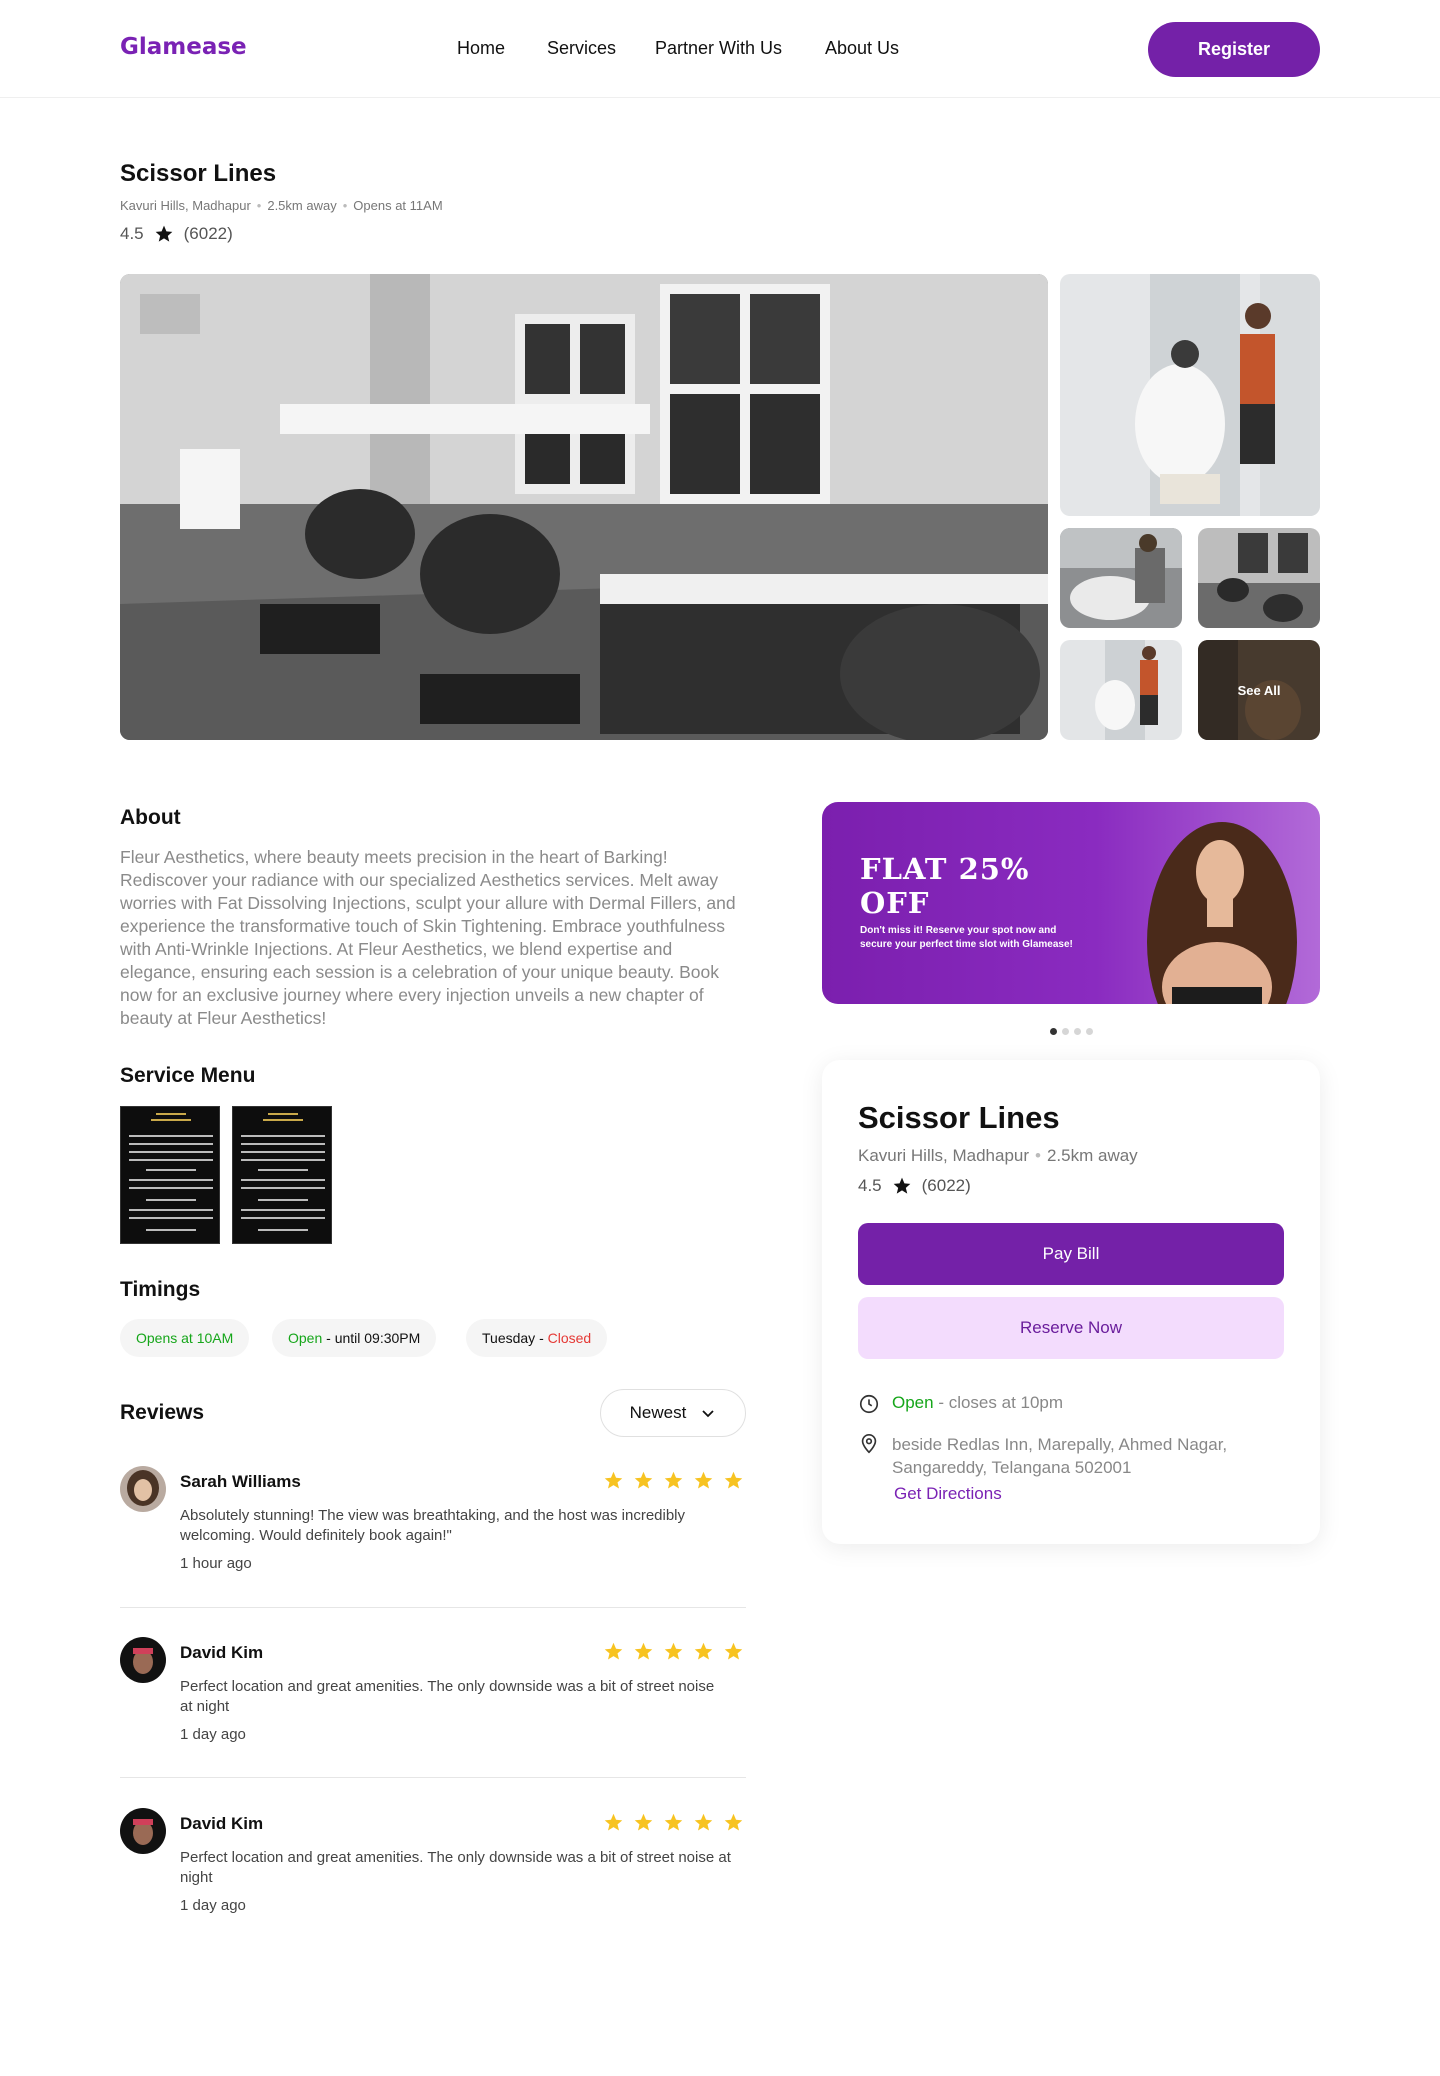 The image size is (1440, 2076). What do you see at coordinates (895, 903) in the screenshot?
I see `promo-title-line2: OFF` at bounding box center [895, 903].